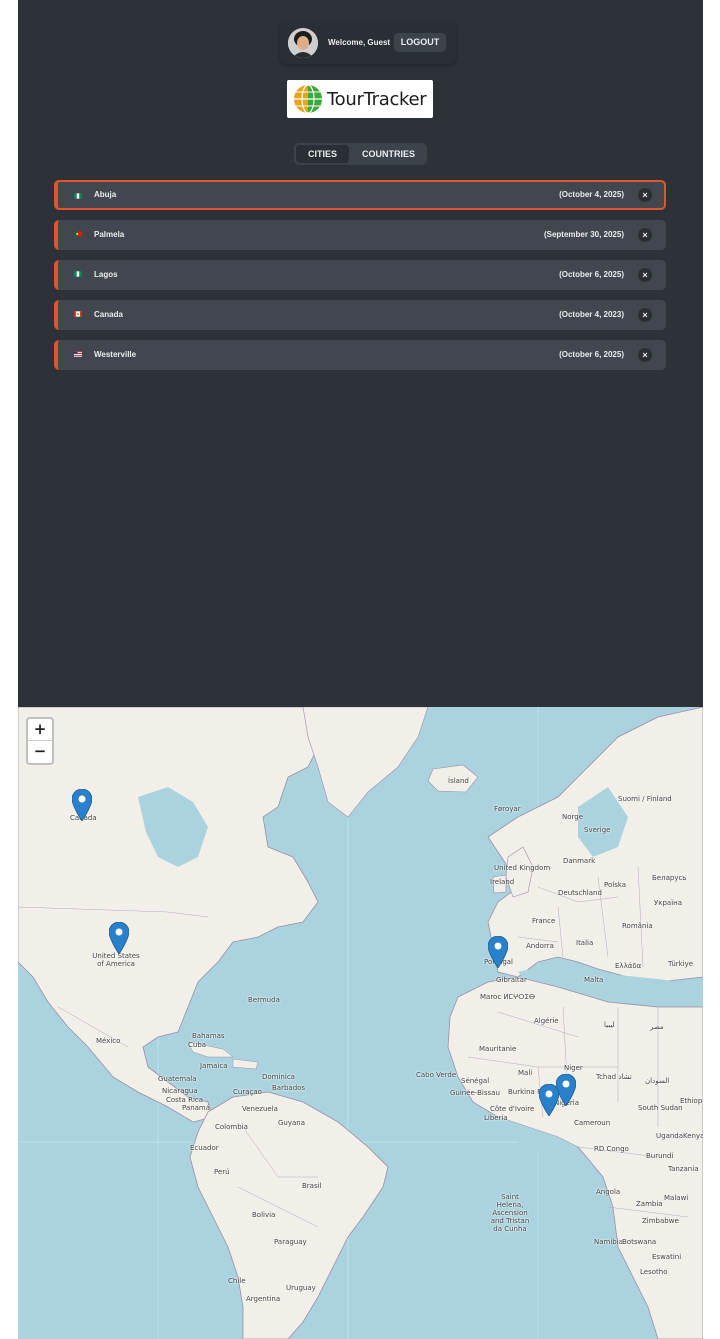  I want to click on tab-bar: CITIES COUNTRIES, so click(360, 154).